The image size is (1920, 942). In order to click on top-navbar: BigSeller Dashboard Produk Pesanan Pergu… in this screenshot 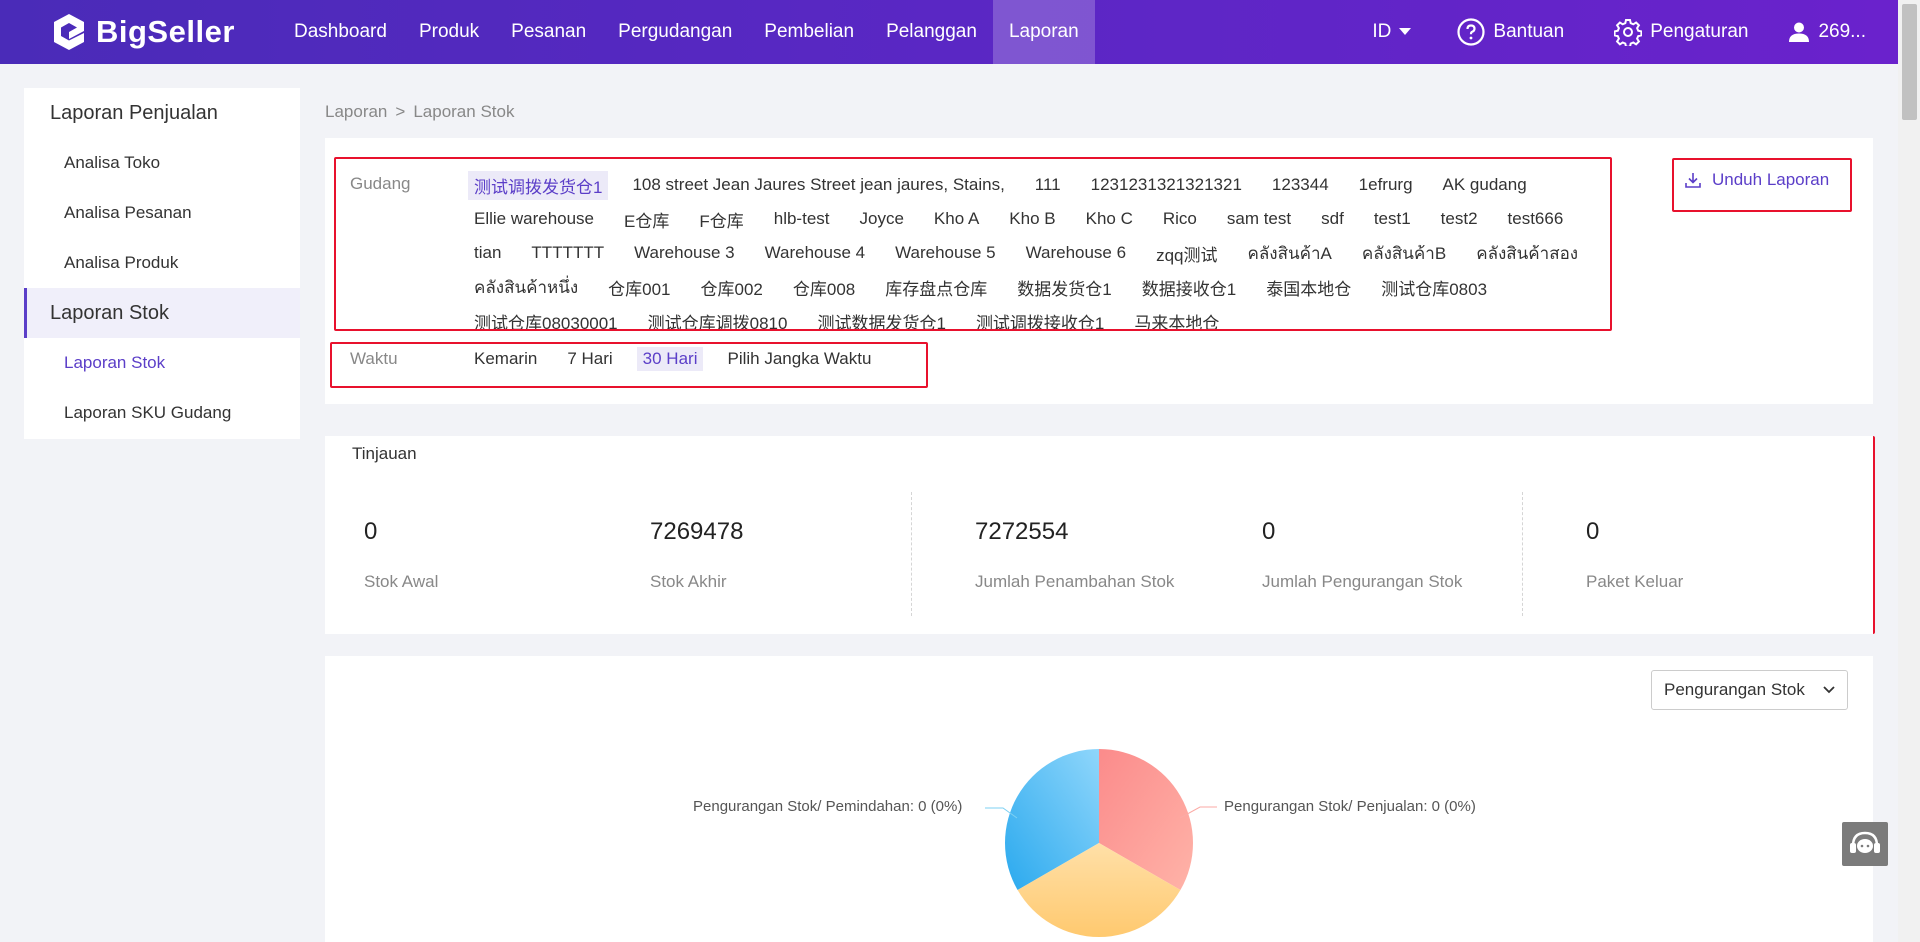, I will do `click(949, 32)`.